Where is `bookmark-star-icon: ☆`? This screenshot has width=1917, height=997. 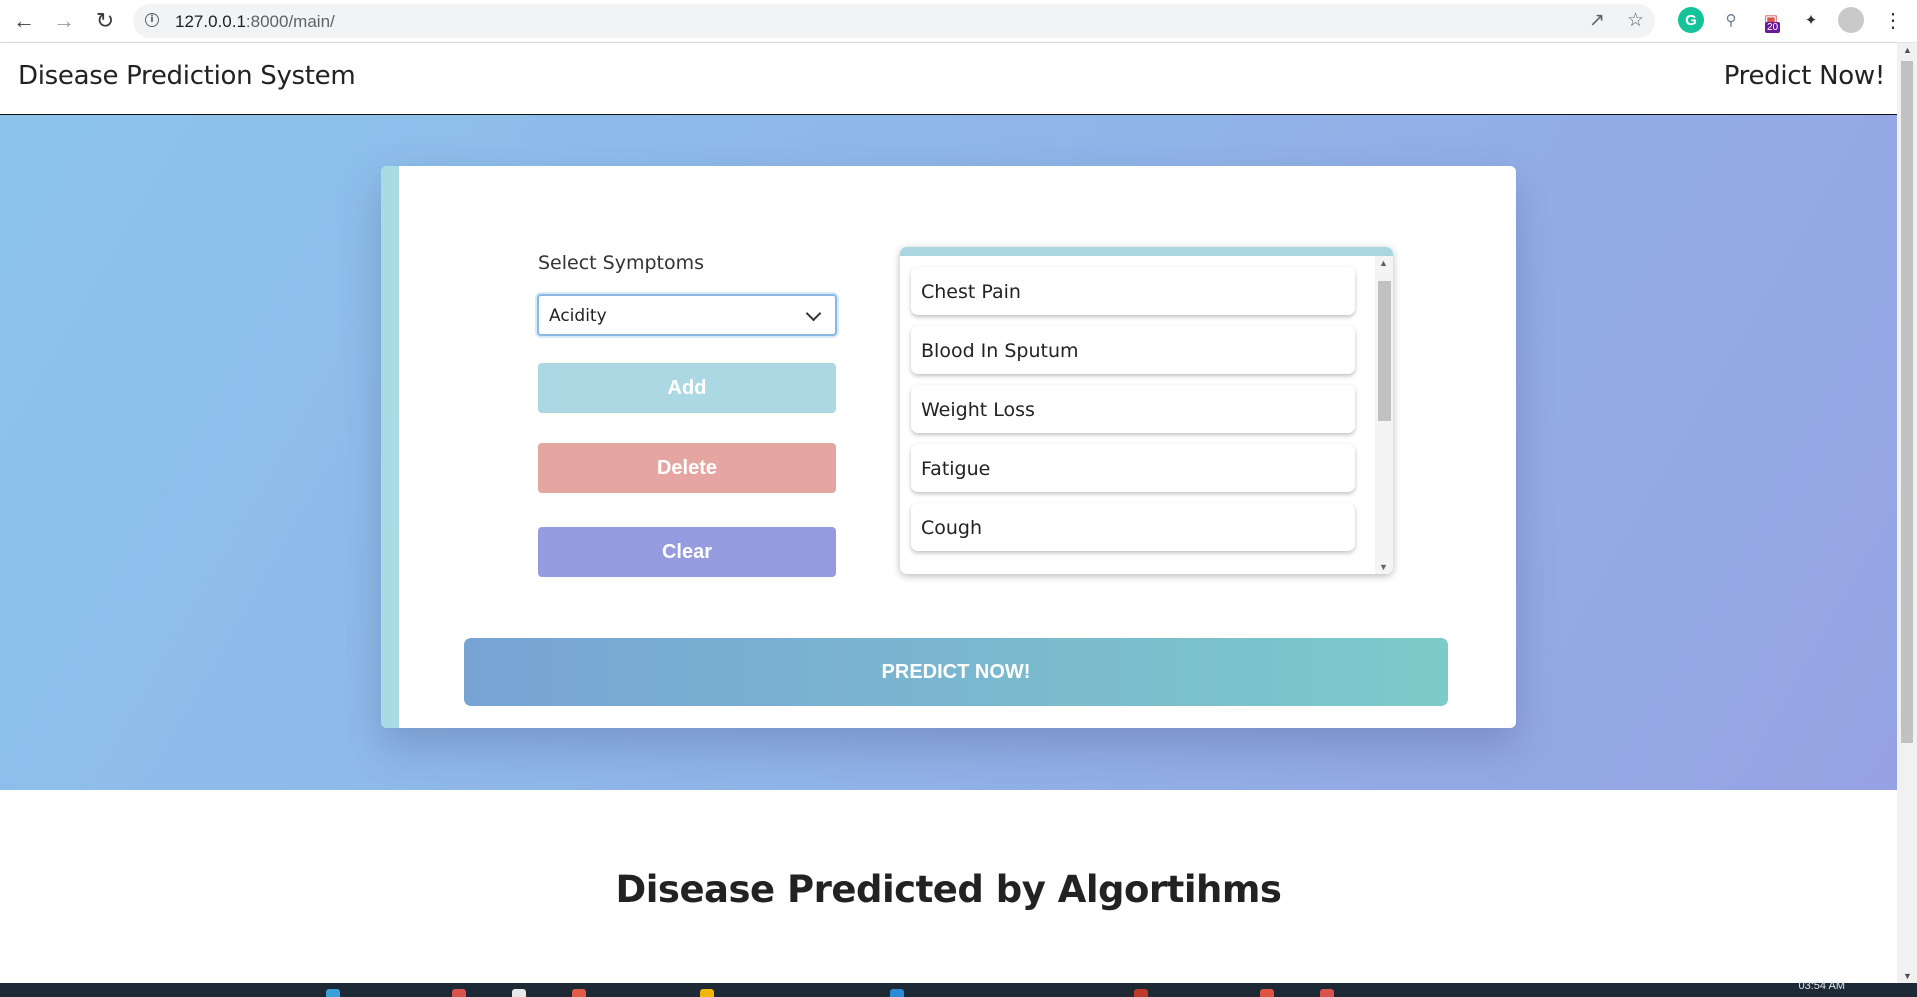
bookmark-star-icon: ☆ is located at coordinates (1635, 20).